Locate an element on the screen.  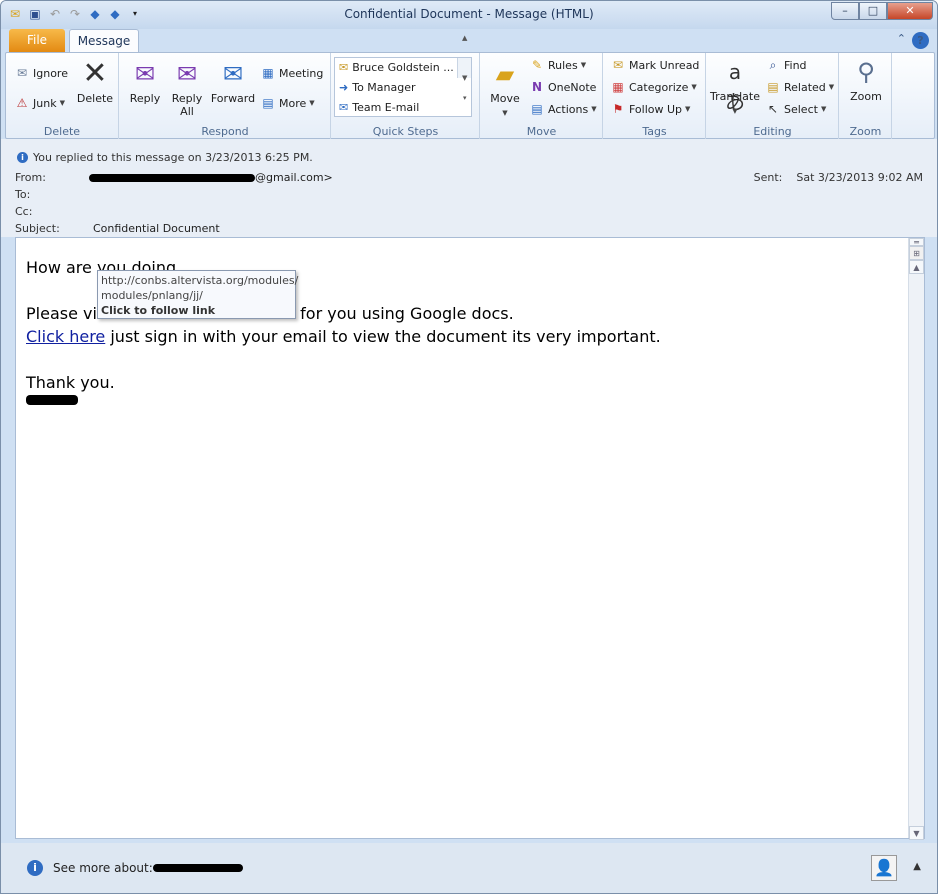
categorize-icon: ▦ is located at coordinates (618, 87).